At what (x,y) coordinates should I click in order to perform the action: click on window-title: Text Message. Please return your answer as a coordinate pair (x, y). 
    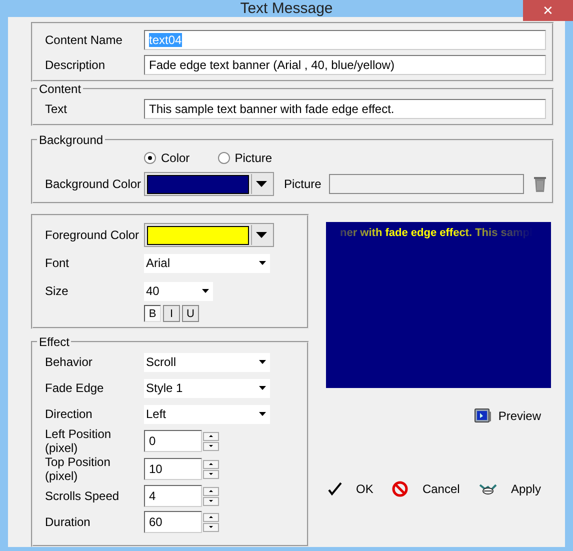
    Looking at the image, I should click on (286, 8).